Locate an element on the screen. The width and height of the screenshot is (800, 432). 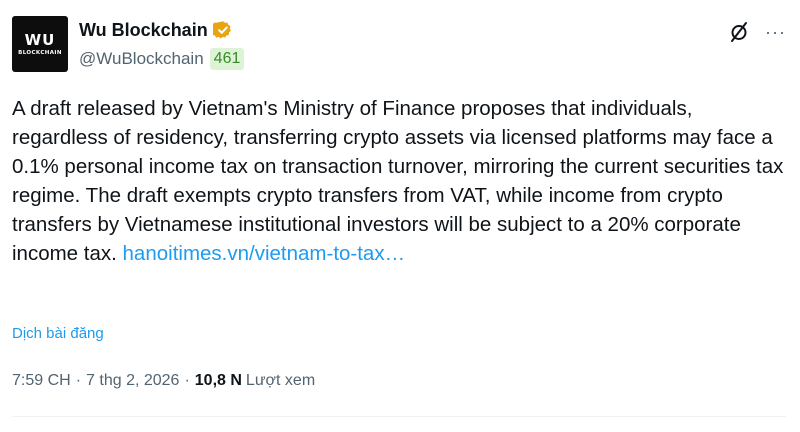
avatar-text-main: WU is located at coordinates (40, 40).